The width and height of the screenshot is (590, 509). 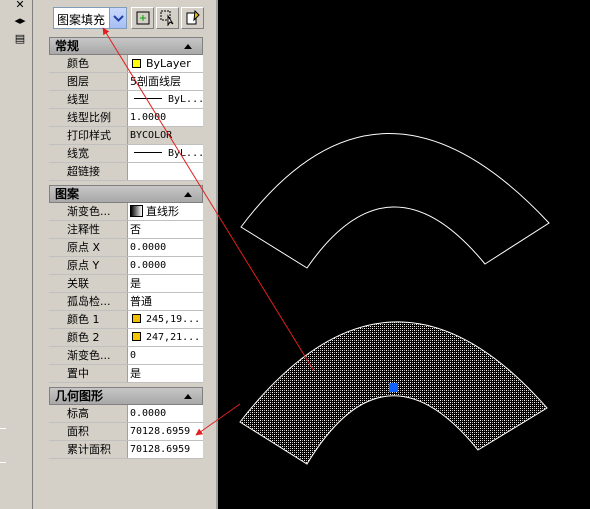 What do you see at coordinates (88, 99) in the screenshot?
I see `prop-label: 线型` at bounding box center [88, 99].